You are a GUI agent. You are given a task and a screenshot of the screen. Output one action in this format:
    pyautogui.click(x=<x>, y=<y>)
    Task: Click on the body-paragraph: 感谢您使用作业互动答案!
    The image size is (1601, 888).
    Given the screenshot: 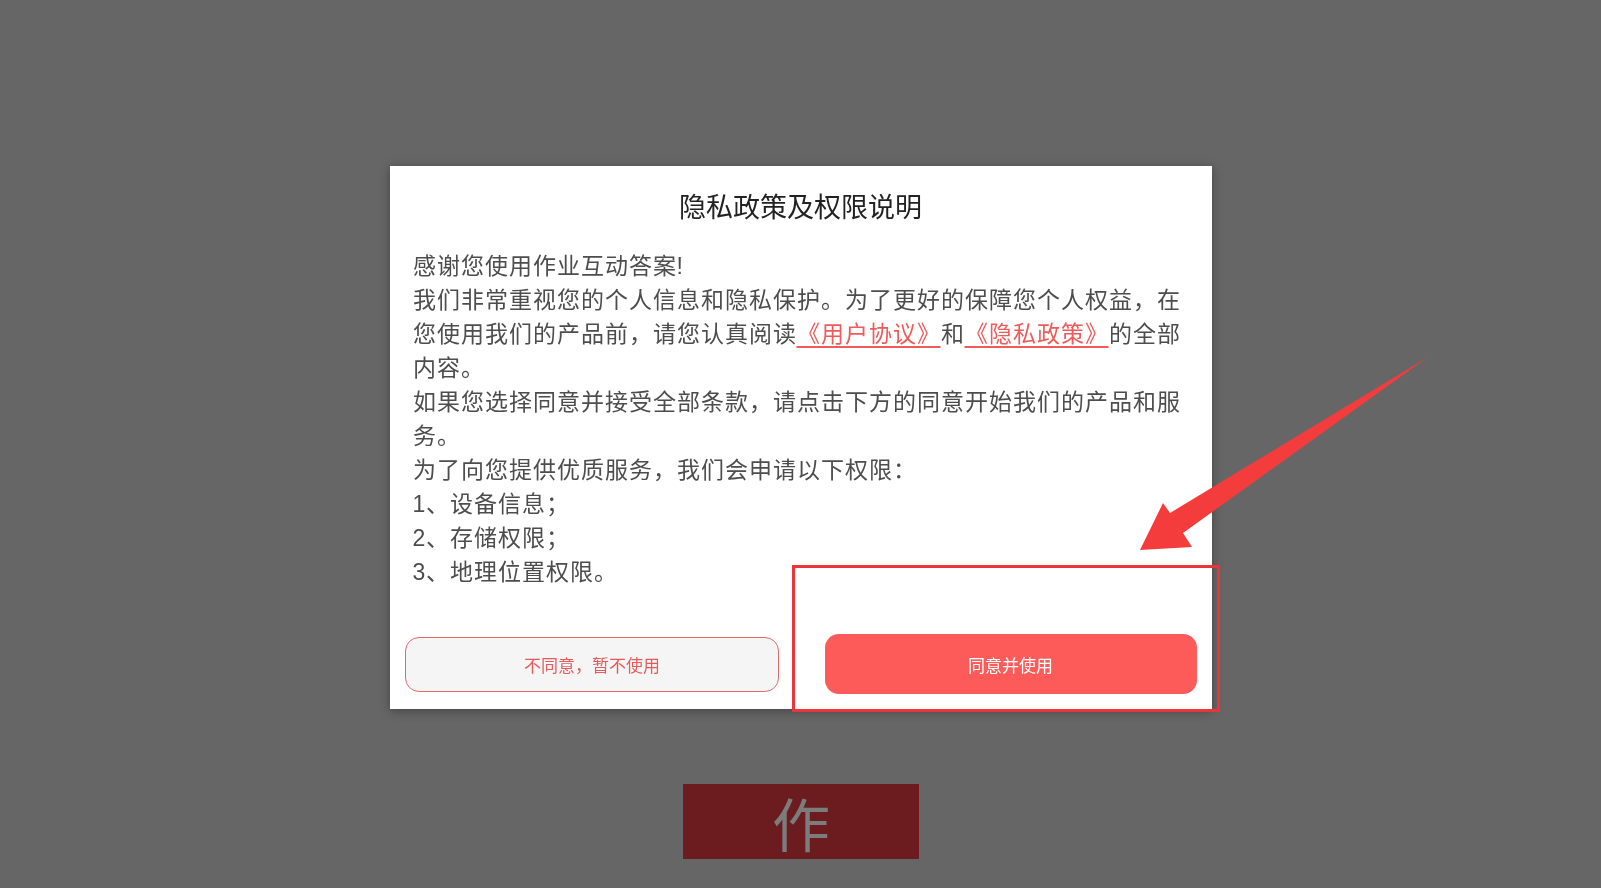 What is the action you would take?
    pyautogui.click(x=548, y=266)
    